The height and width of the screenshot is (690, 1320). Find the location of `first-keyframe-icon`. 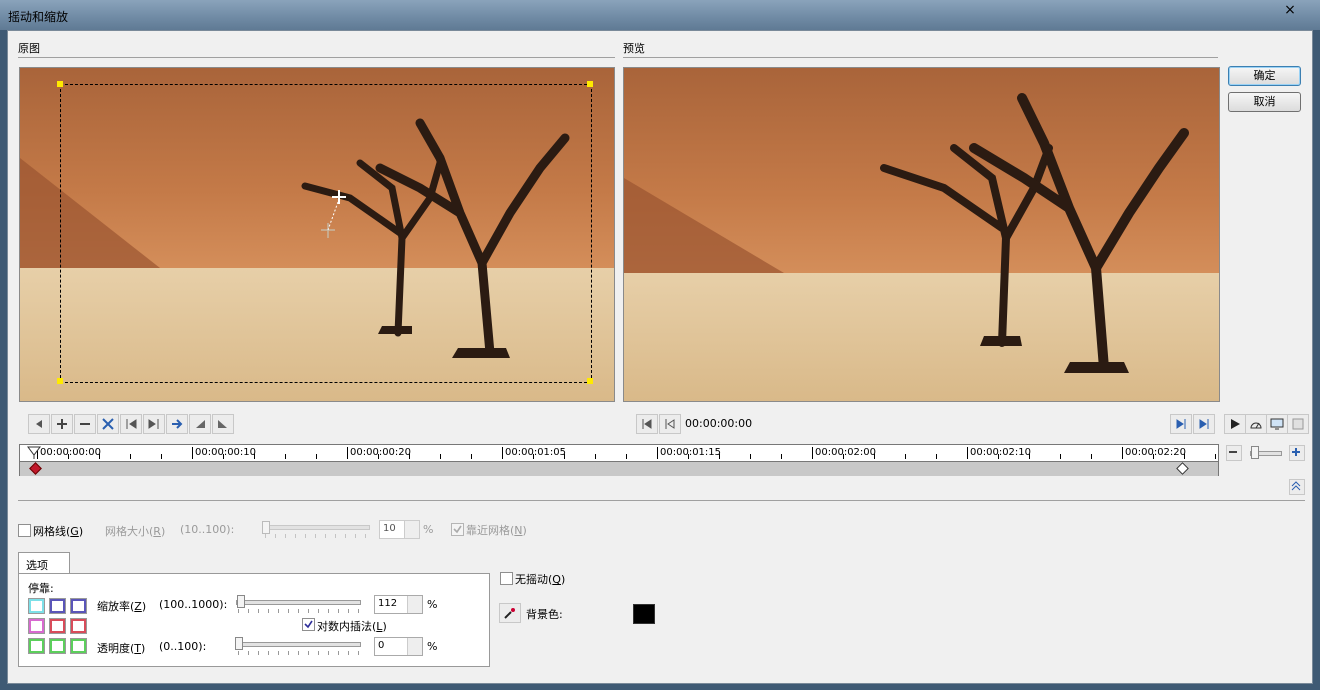

first-keyframe-icon is located at coordinates (131, 424).